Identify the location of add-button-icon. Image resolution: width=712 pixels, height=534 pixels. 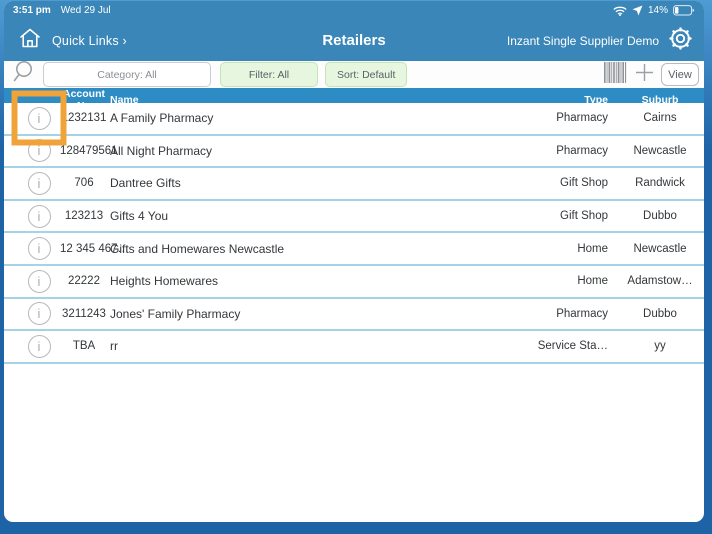
(644, 75).